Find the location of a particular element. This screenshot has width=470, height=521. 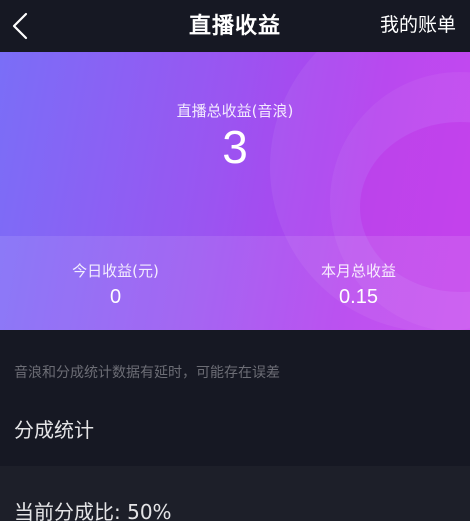

chevron-left-icon is located at coordinates (20, 26).